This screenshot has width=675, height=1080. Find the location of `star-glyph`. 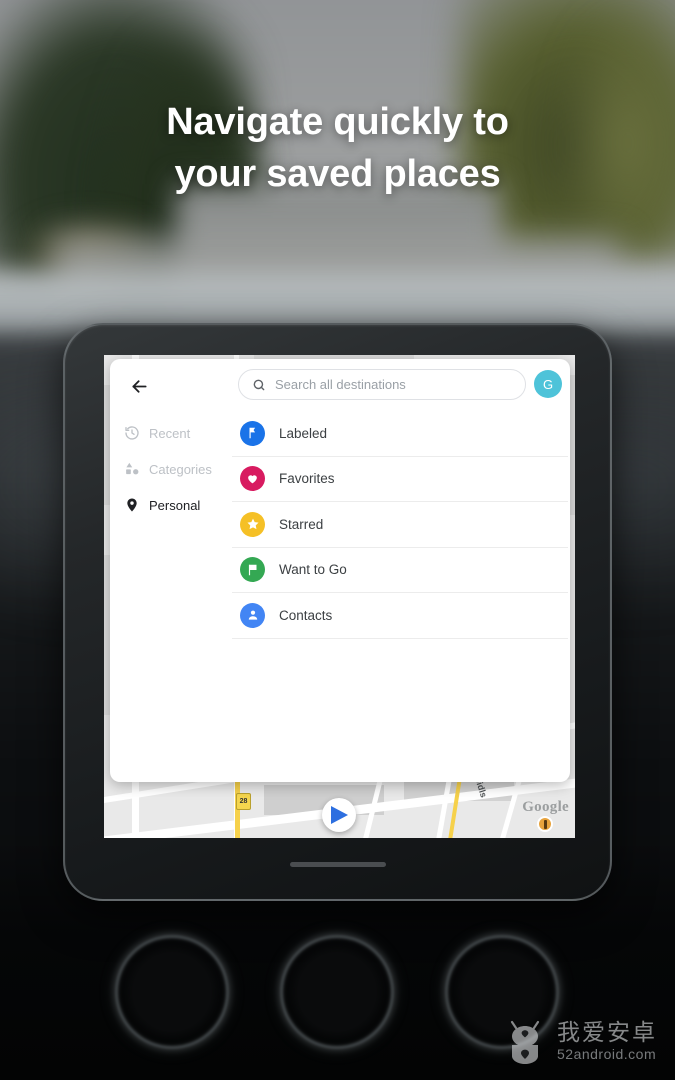

star-glyph is located at coordinates (252, 524).